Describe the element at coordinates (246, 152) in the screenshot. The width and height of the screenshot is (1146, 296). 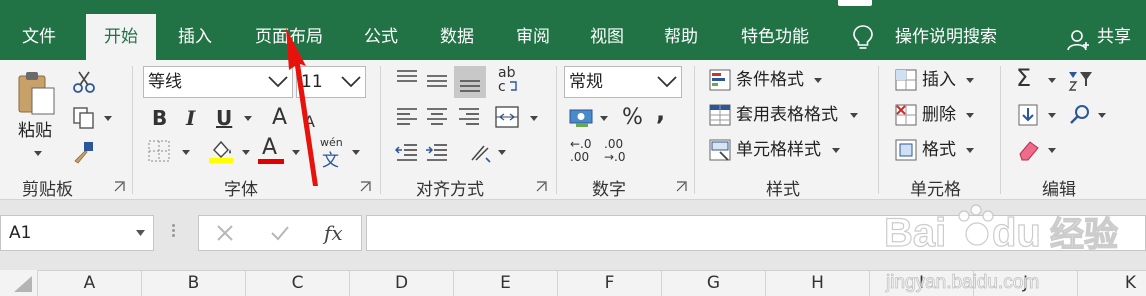
I see `fill-color-dropdown-icon` at that location.